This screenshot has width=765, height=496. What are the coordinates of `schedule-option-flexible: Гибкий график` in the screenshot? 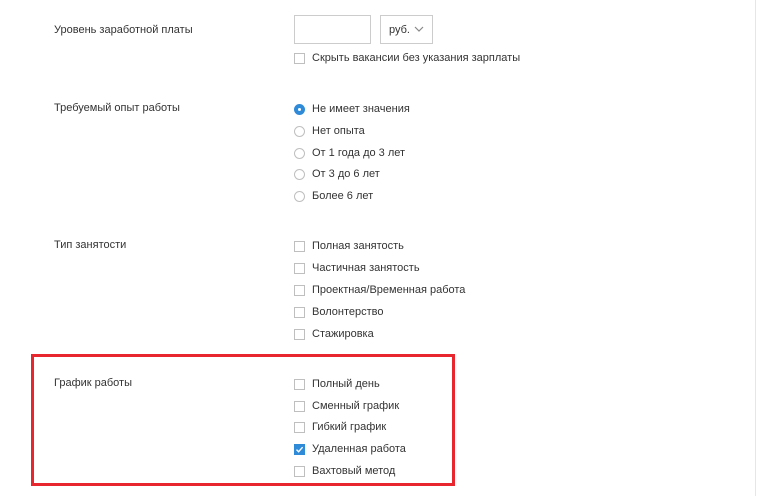 It's located at (340, 427).